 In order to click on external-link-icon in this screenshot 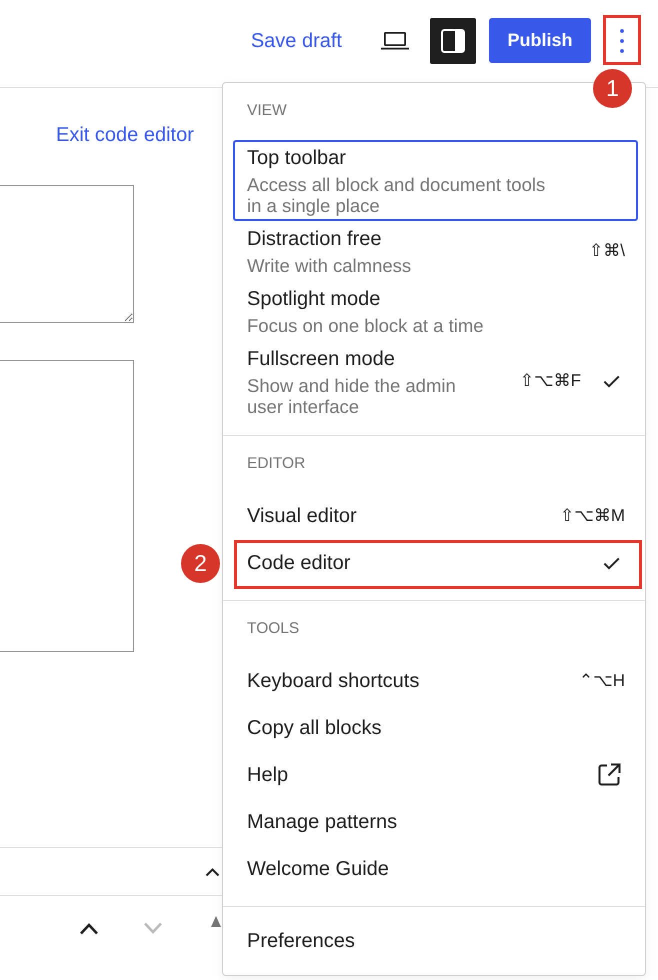, I will do `click(609, 775)`.